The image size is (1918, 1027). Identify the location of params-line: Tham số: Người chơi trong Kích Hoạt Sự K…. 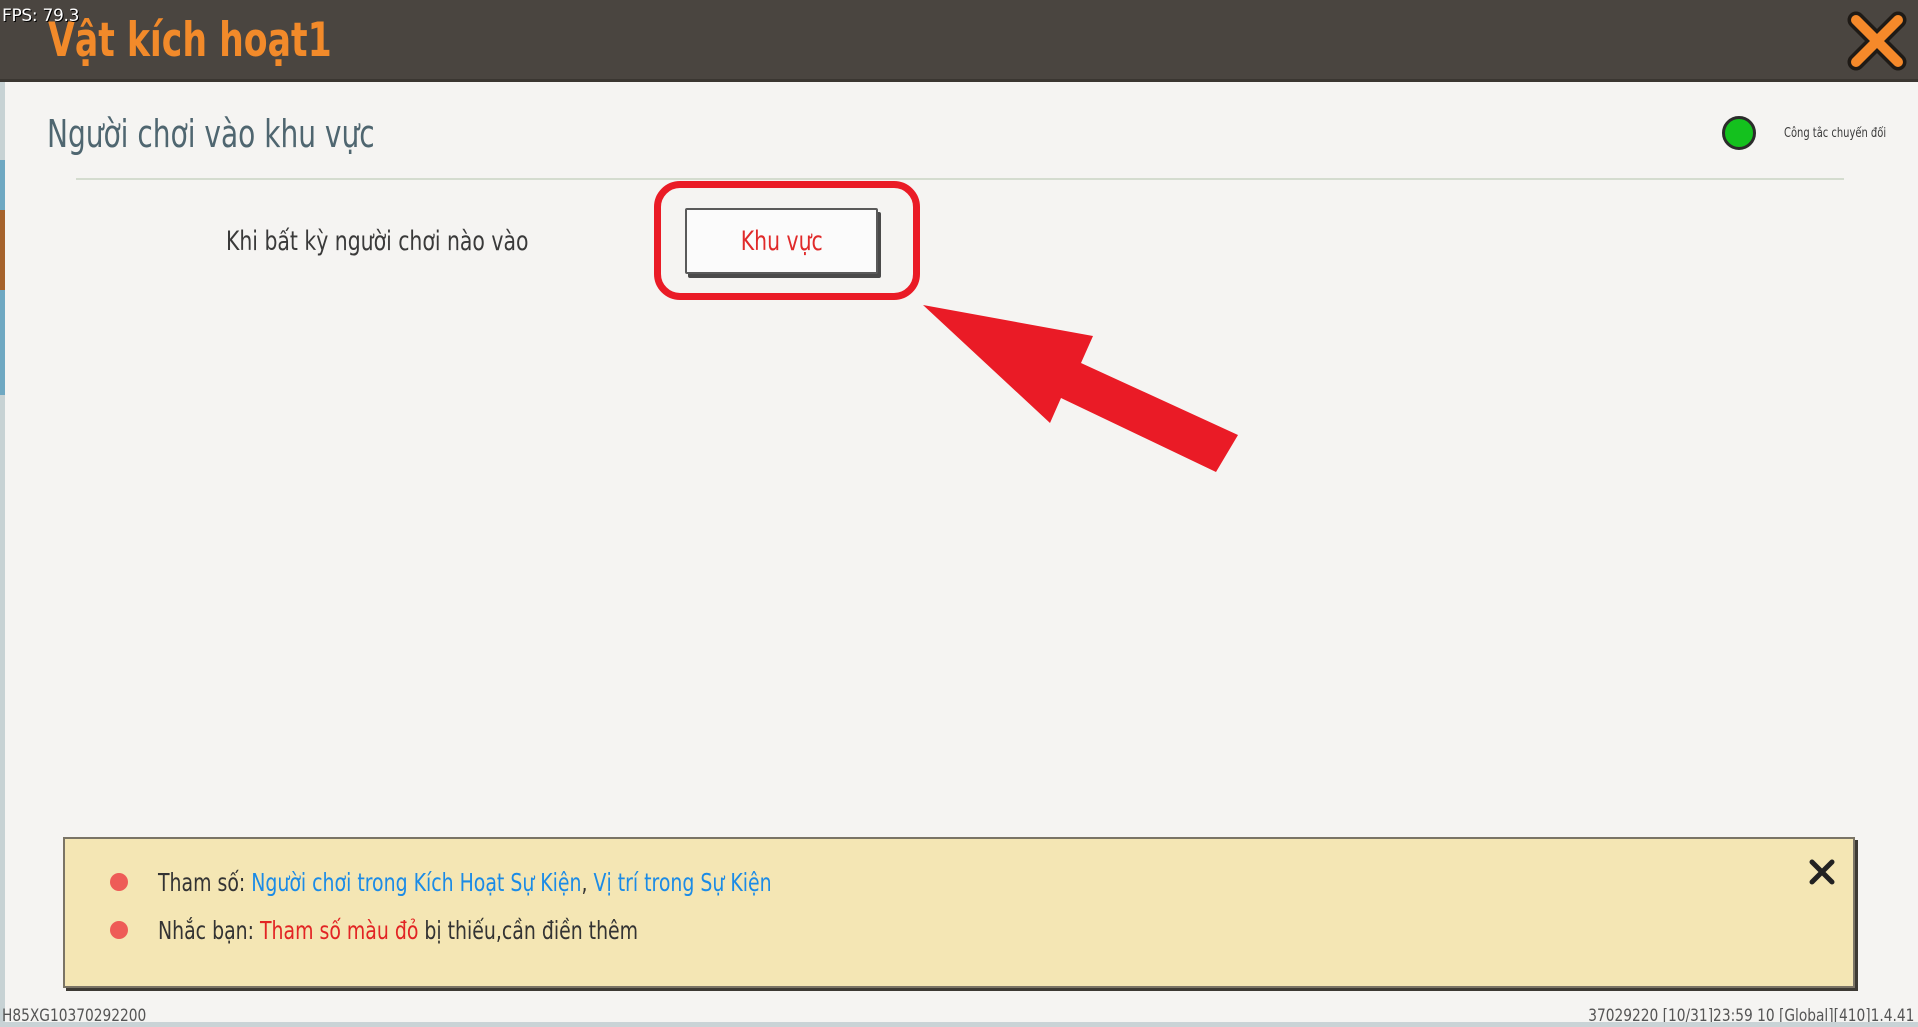
(465, 882).